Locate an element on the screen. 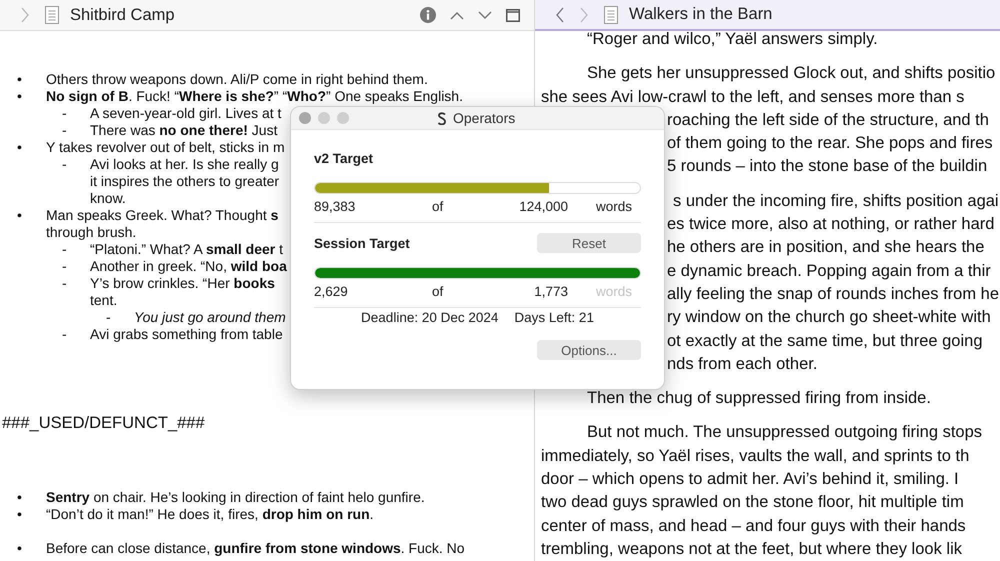 The height and width of the screenshot is (561, 1000). list-item-text: Y takes revolver out of belt, sticks in m is located at coordinates (165, 147).